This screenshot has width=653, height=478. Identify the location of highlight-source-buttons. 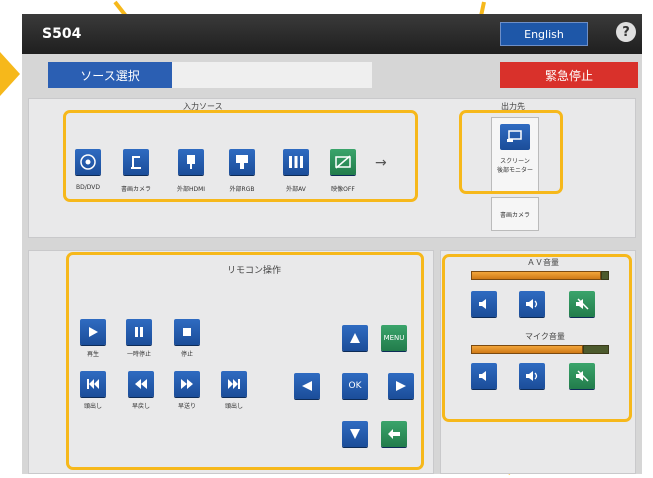
(240, 156).